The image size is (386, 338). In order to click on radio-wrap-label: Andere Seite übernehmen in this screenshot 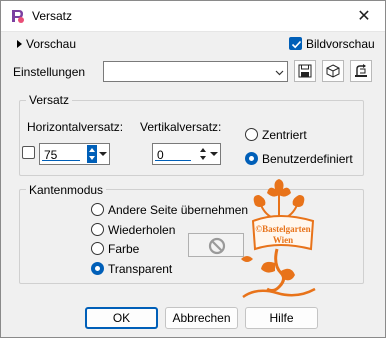, I will do `click(178, 210)`.